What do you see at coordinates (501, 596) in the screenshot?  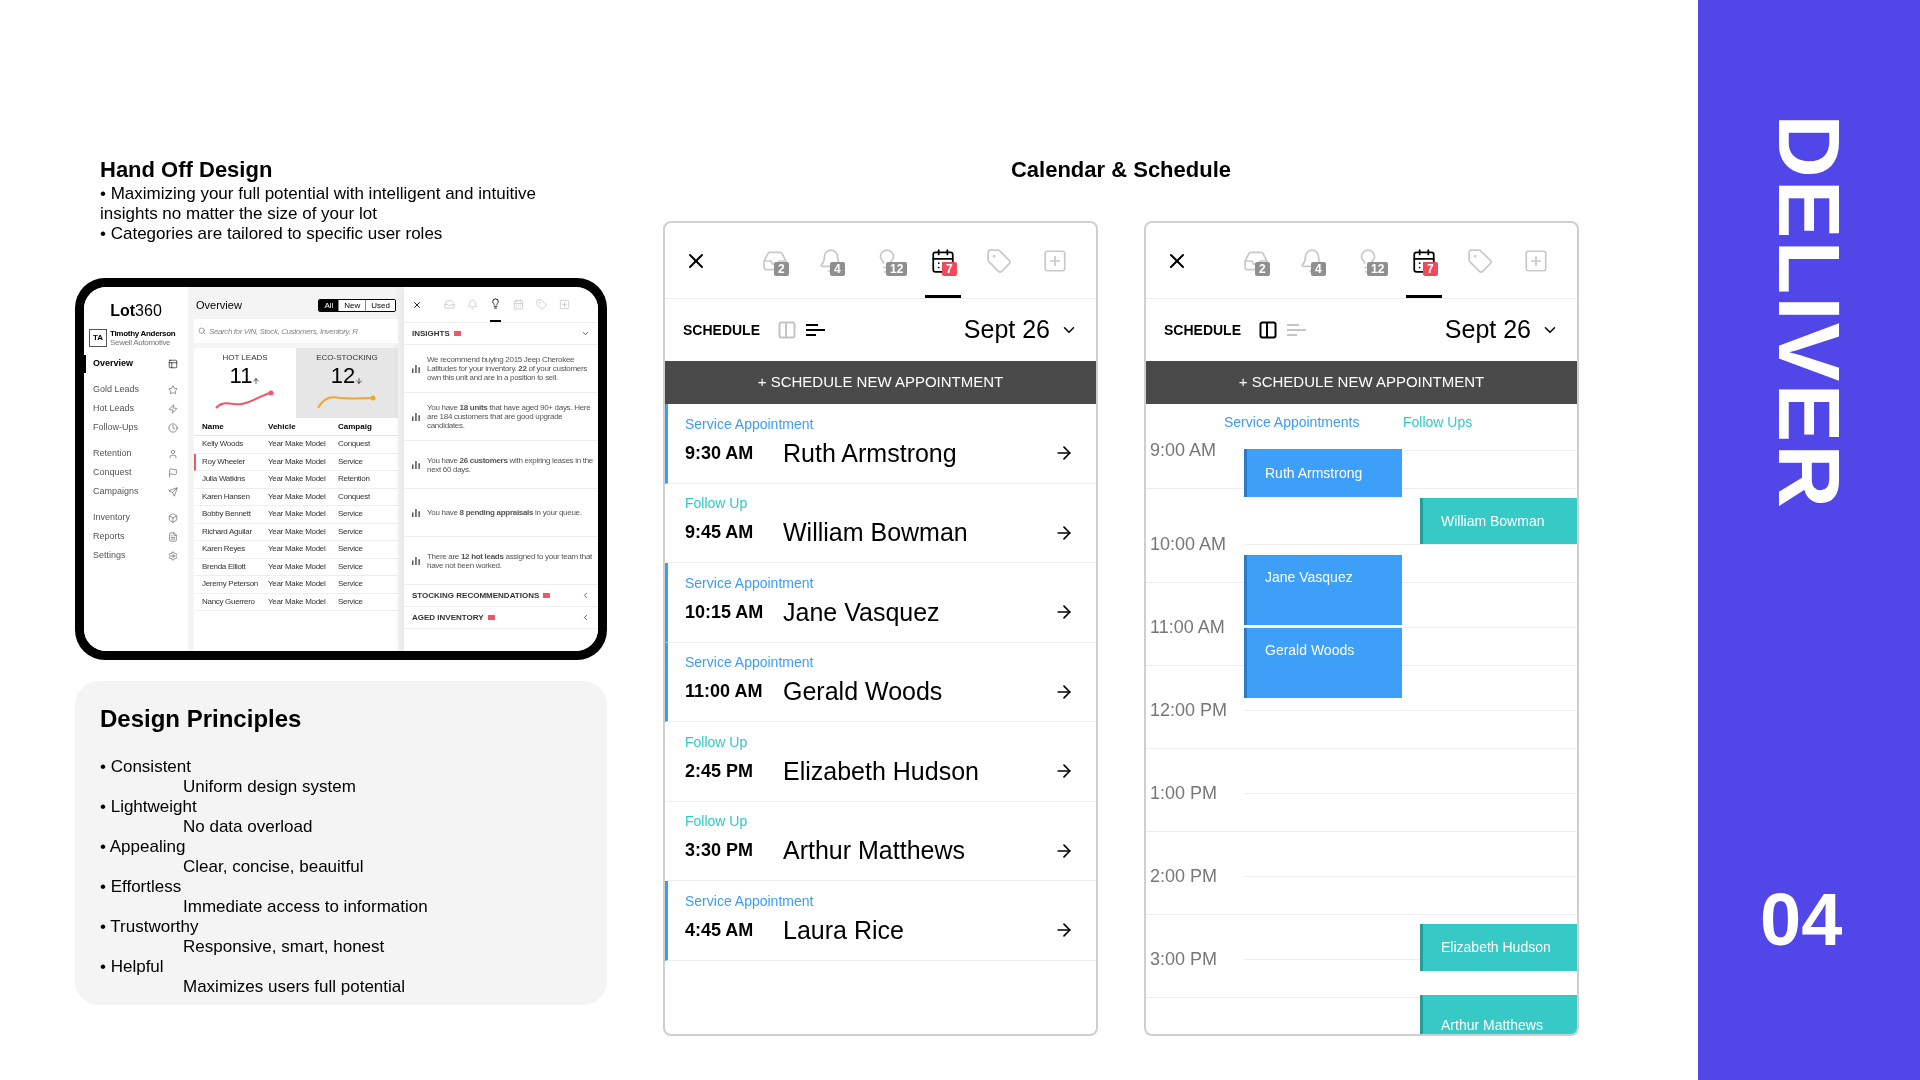 I see `section-header: STOCKING RECOMMENDATIONS` at bounding box center [501, 596].